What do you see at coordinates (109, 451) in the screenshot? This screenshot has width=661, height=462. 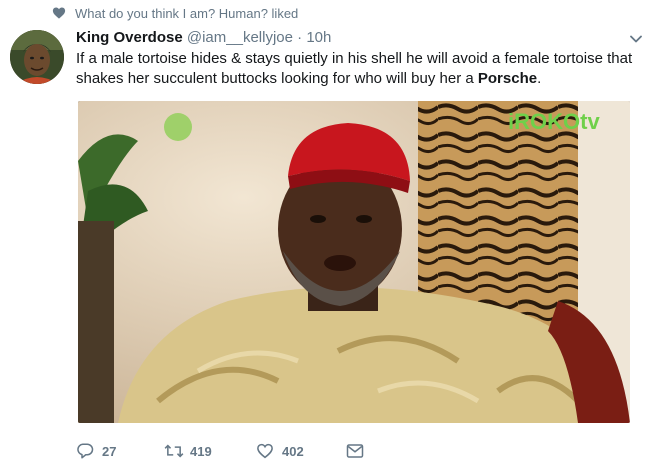 I see `reply-count: 27` at bounding box center [109, 451].